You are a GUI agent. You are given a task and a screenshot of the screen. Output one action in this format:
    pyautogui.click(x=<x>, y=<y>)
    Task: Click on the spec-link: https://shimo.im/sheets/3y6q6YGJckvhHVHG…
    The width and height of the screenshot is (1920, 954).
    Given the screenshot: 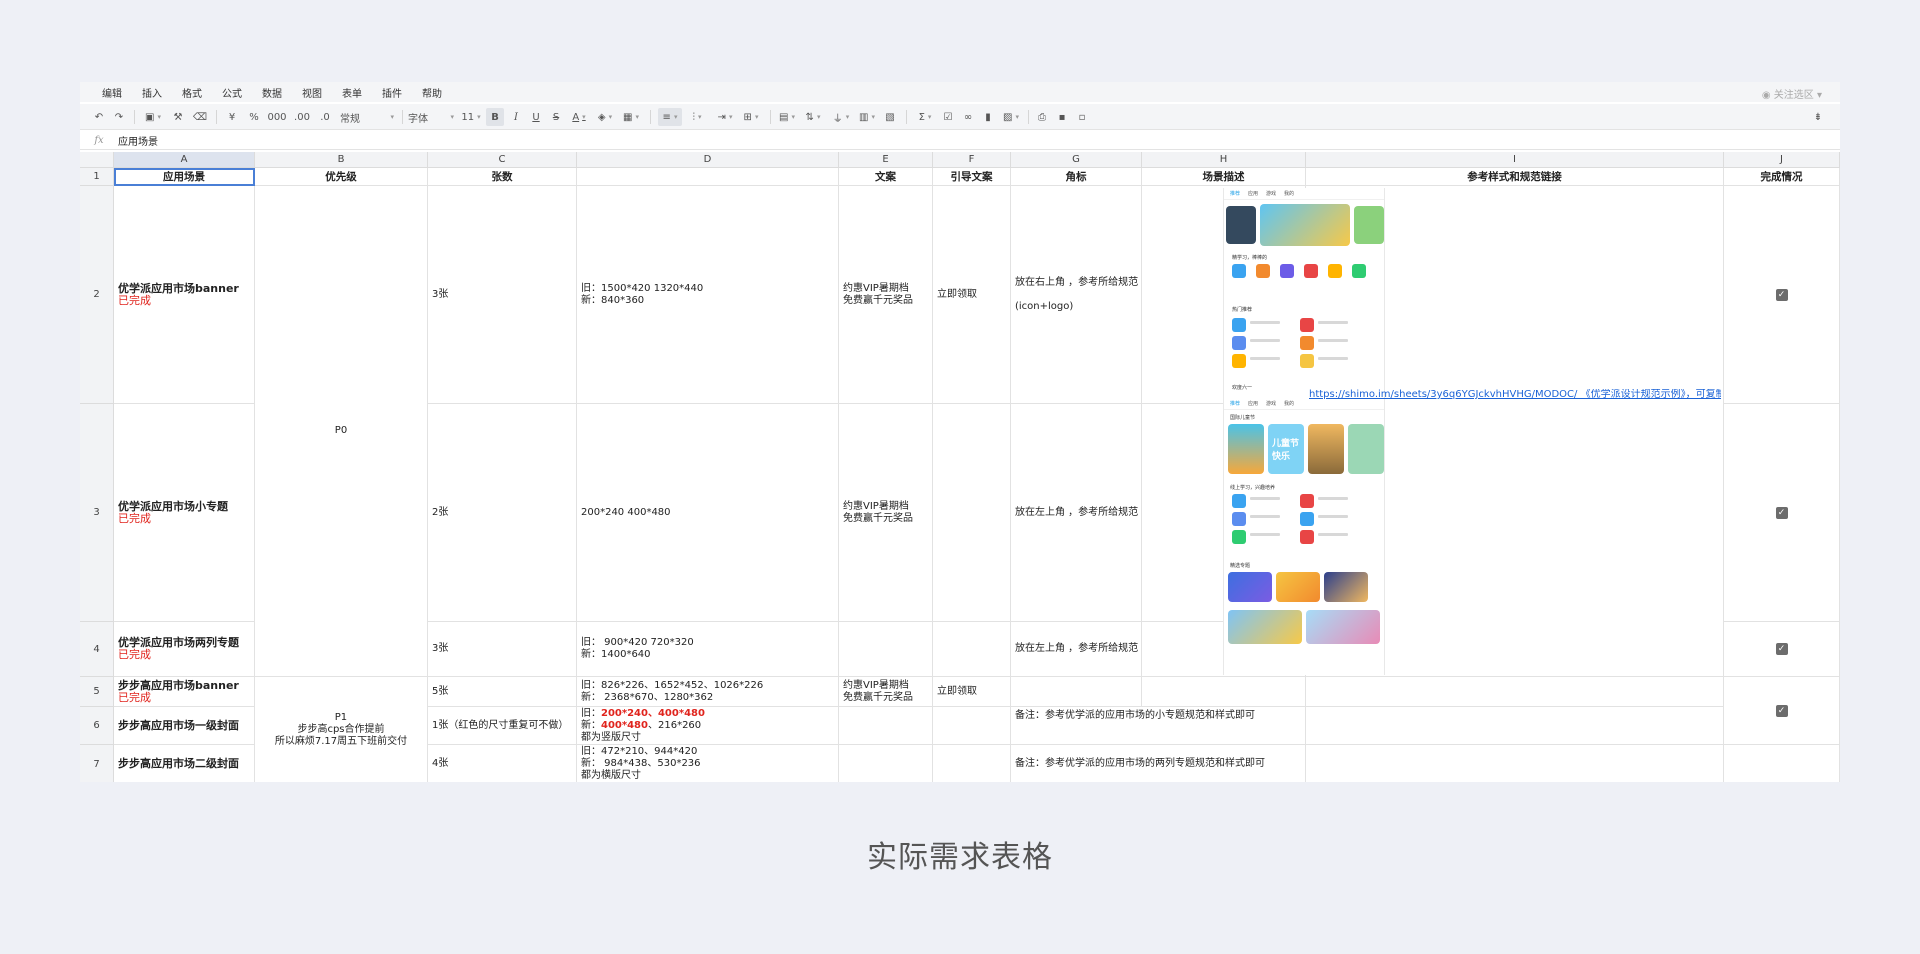 What is the action you would take?
    pyautogui.click(x=1515, y=395)
    